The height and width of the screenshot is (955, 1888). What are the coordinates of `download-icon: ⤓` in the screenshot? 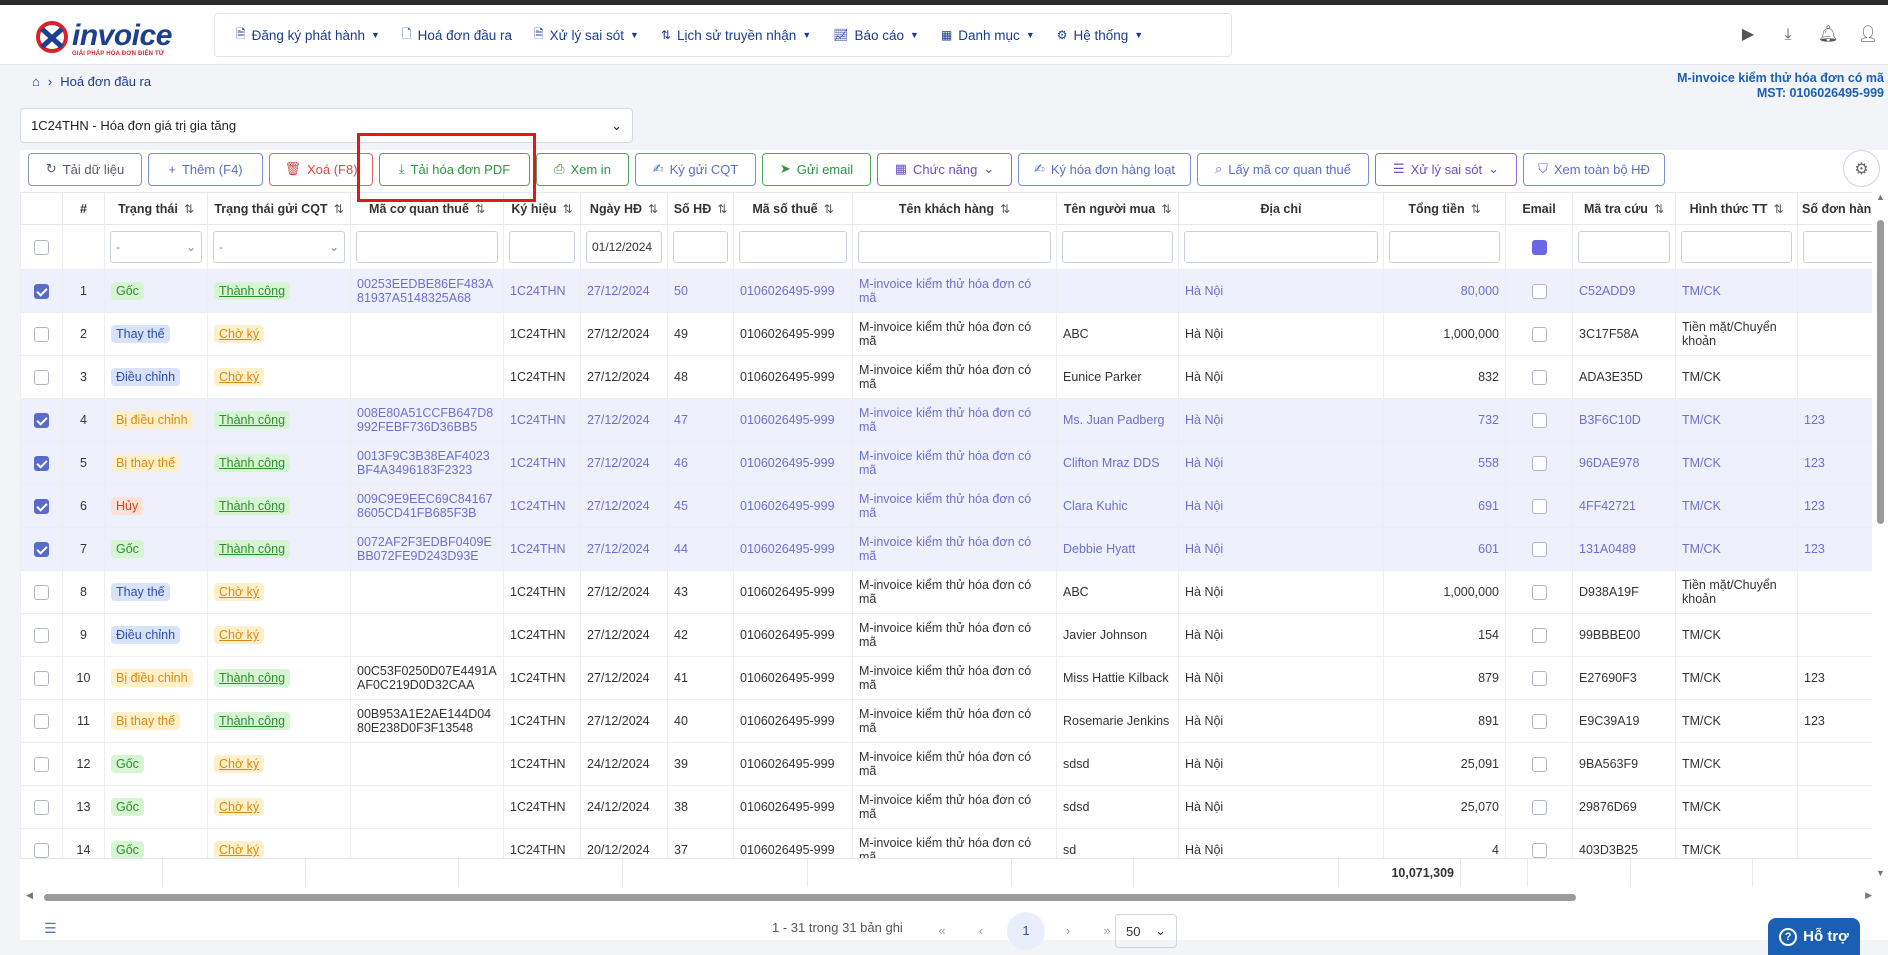 It's located at (1788, 35).